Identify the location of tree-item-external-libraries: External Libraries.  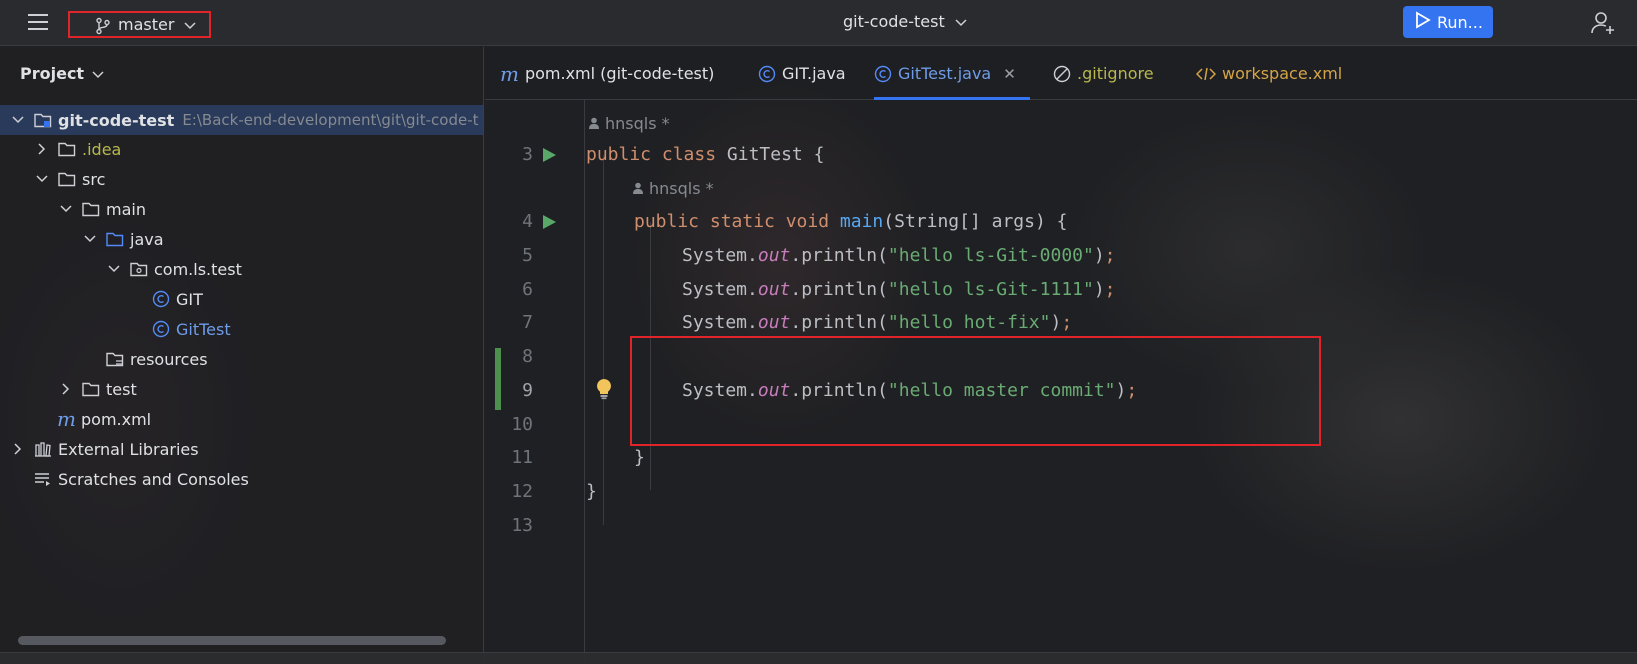
(104, 449).